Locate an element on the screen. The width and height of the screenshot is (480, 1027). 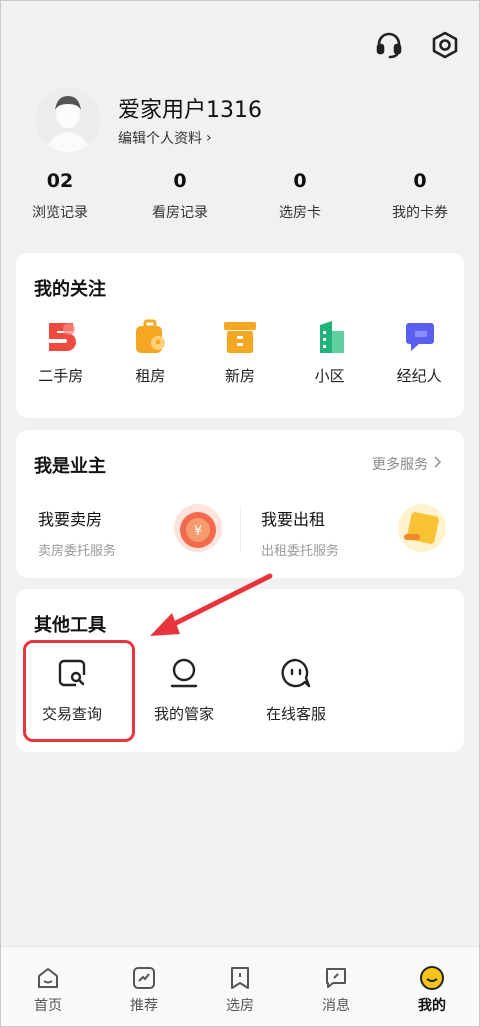
tab-label: 我的 is located at coordinates (432, 1006).